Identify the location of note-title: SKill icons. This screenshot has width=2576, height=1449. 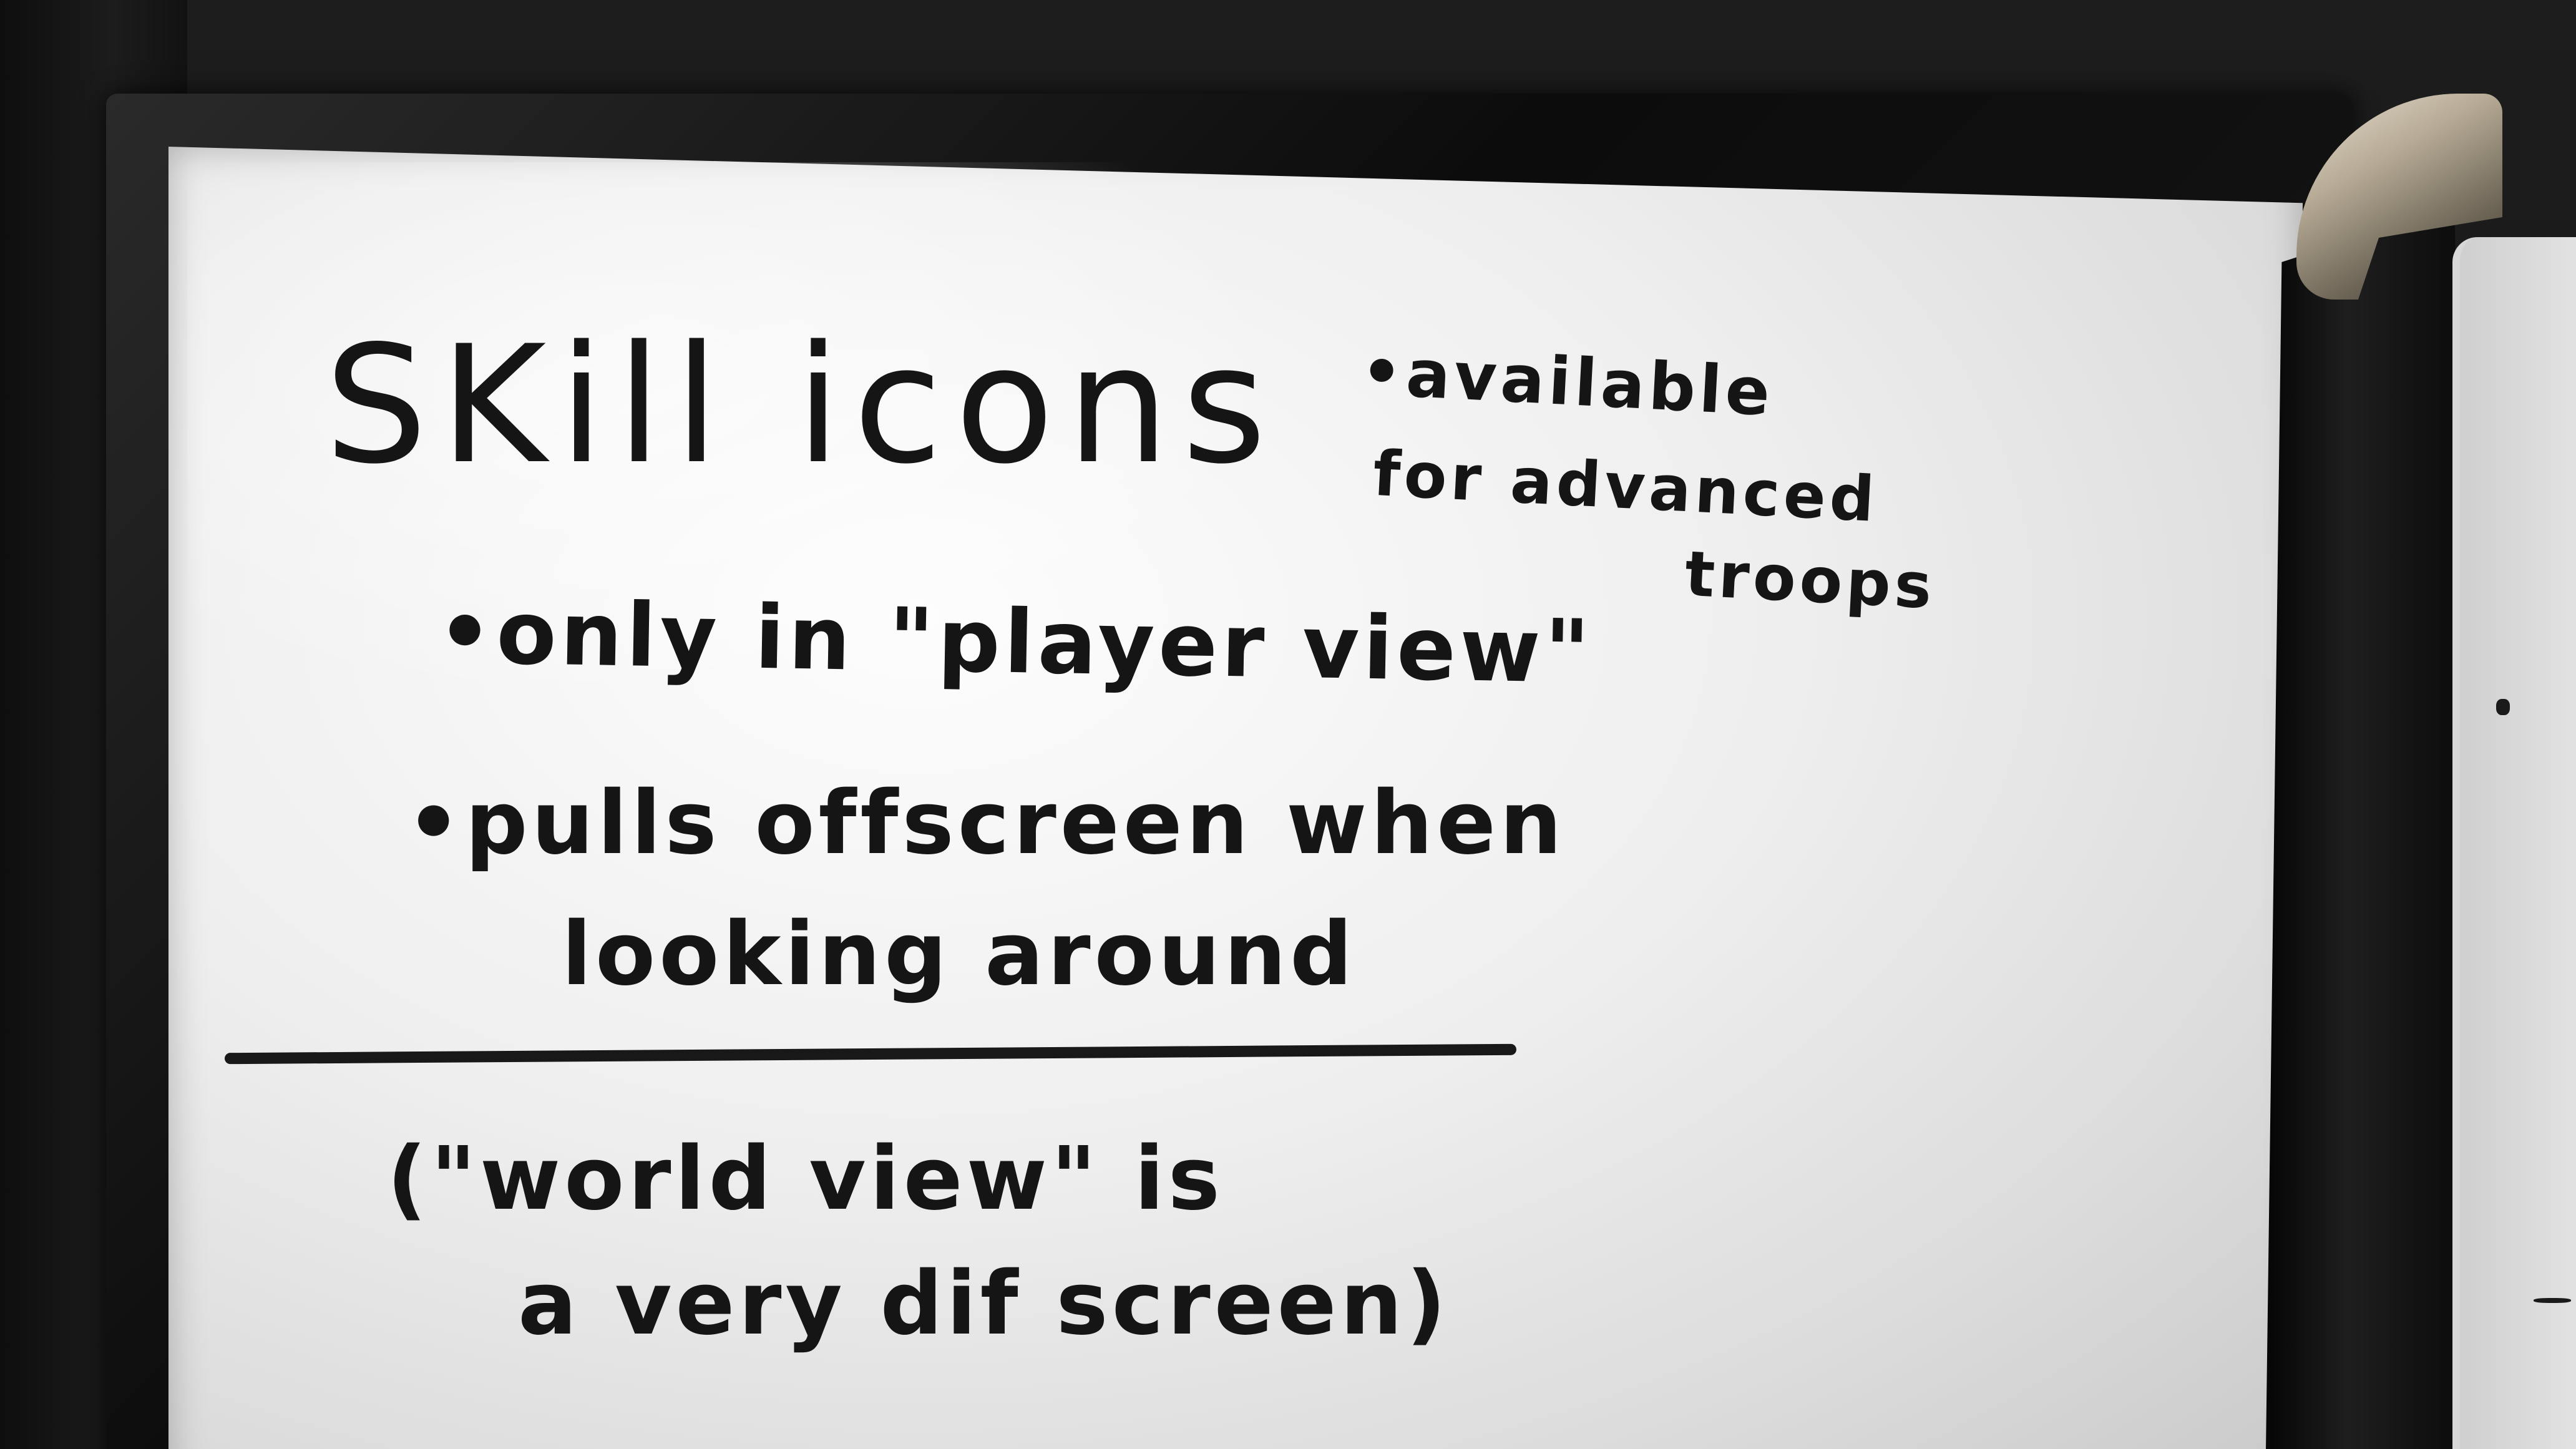
(801, 405).